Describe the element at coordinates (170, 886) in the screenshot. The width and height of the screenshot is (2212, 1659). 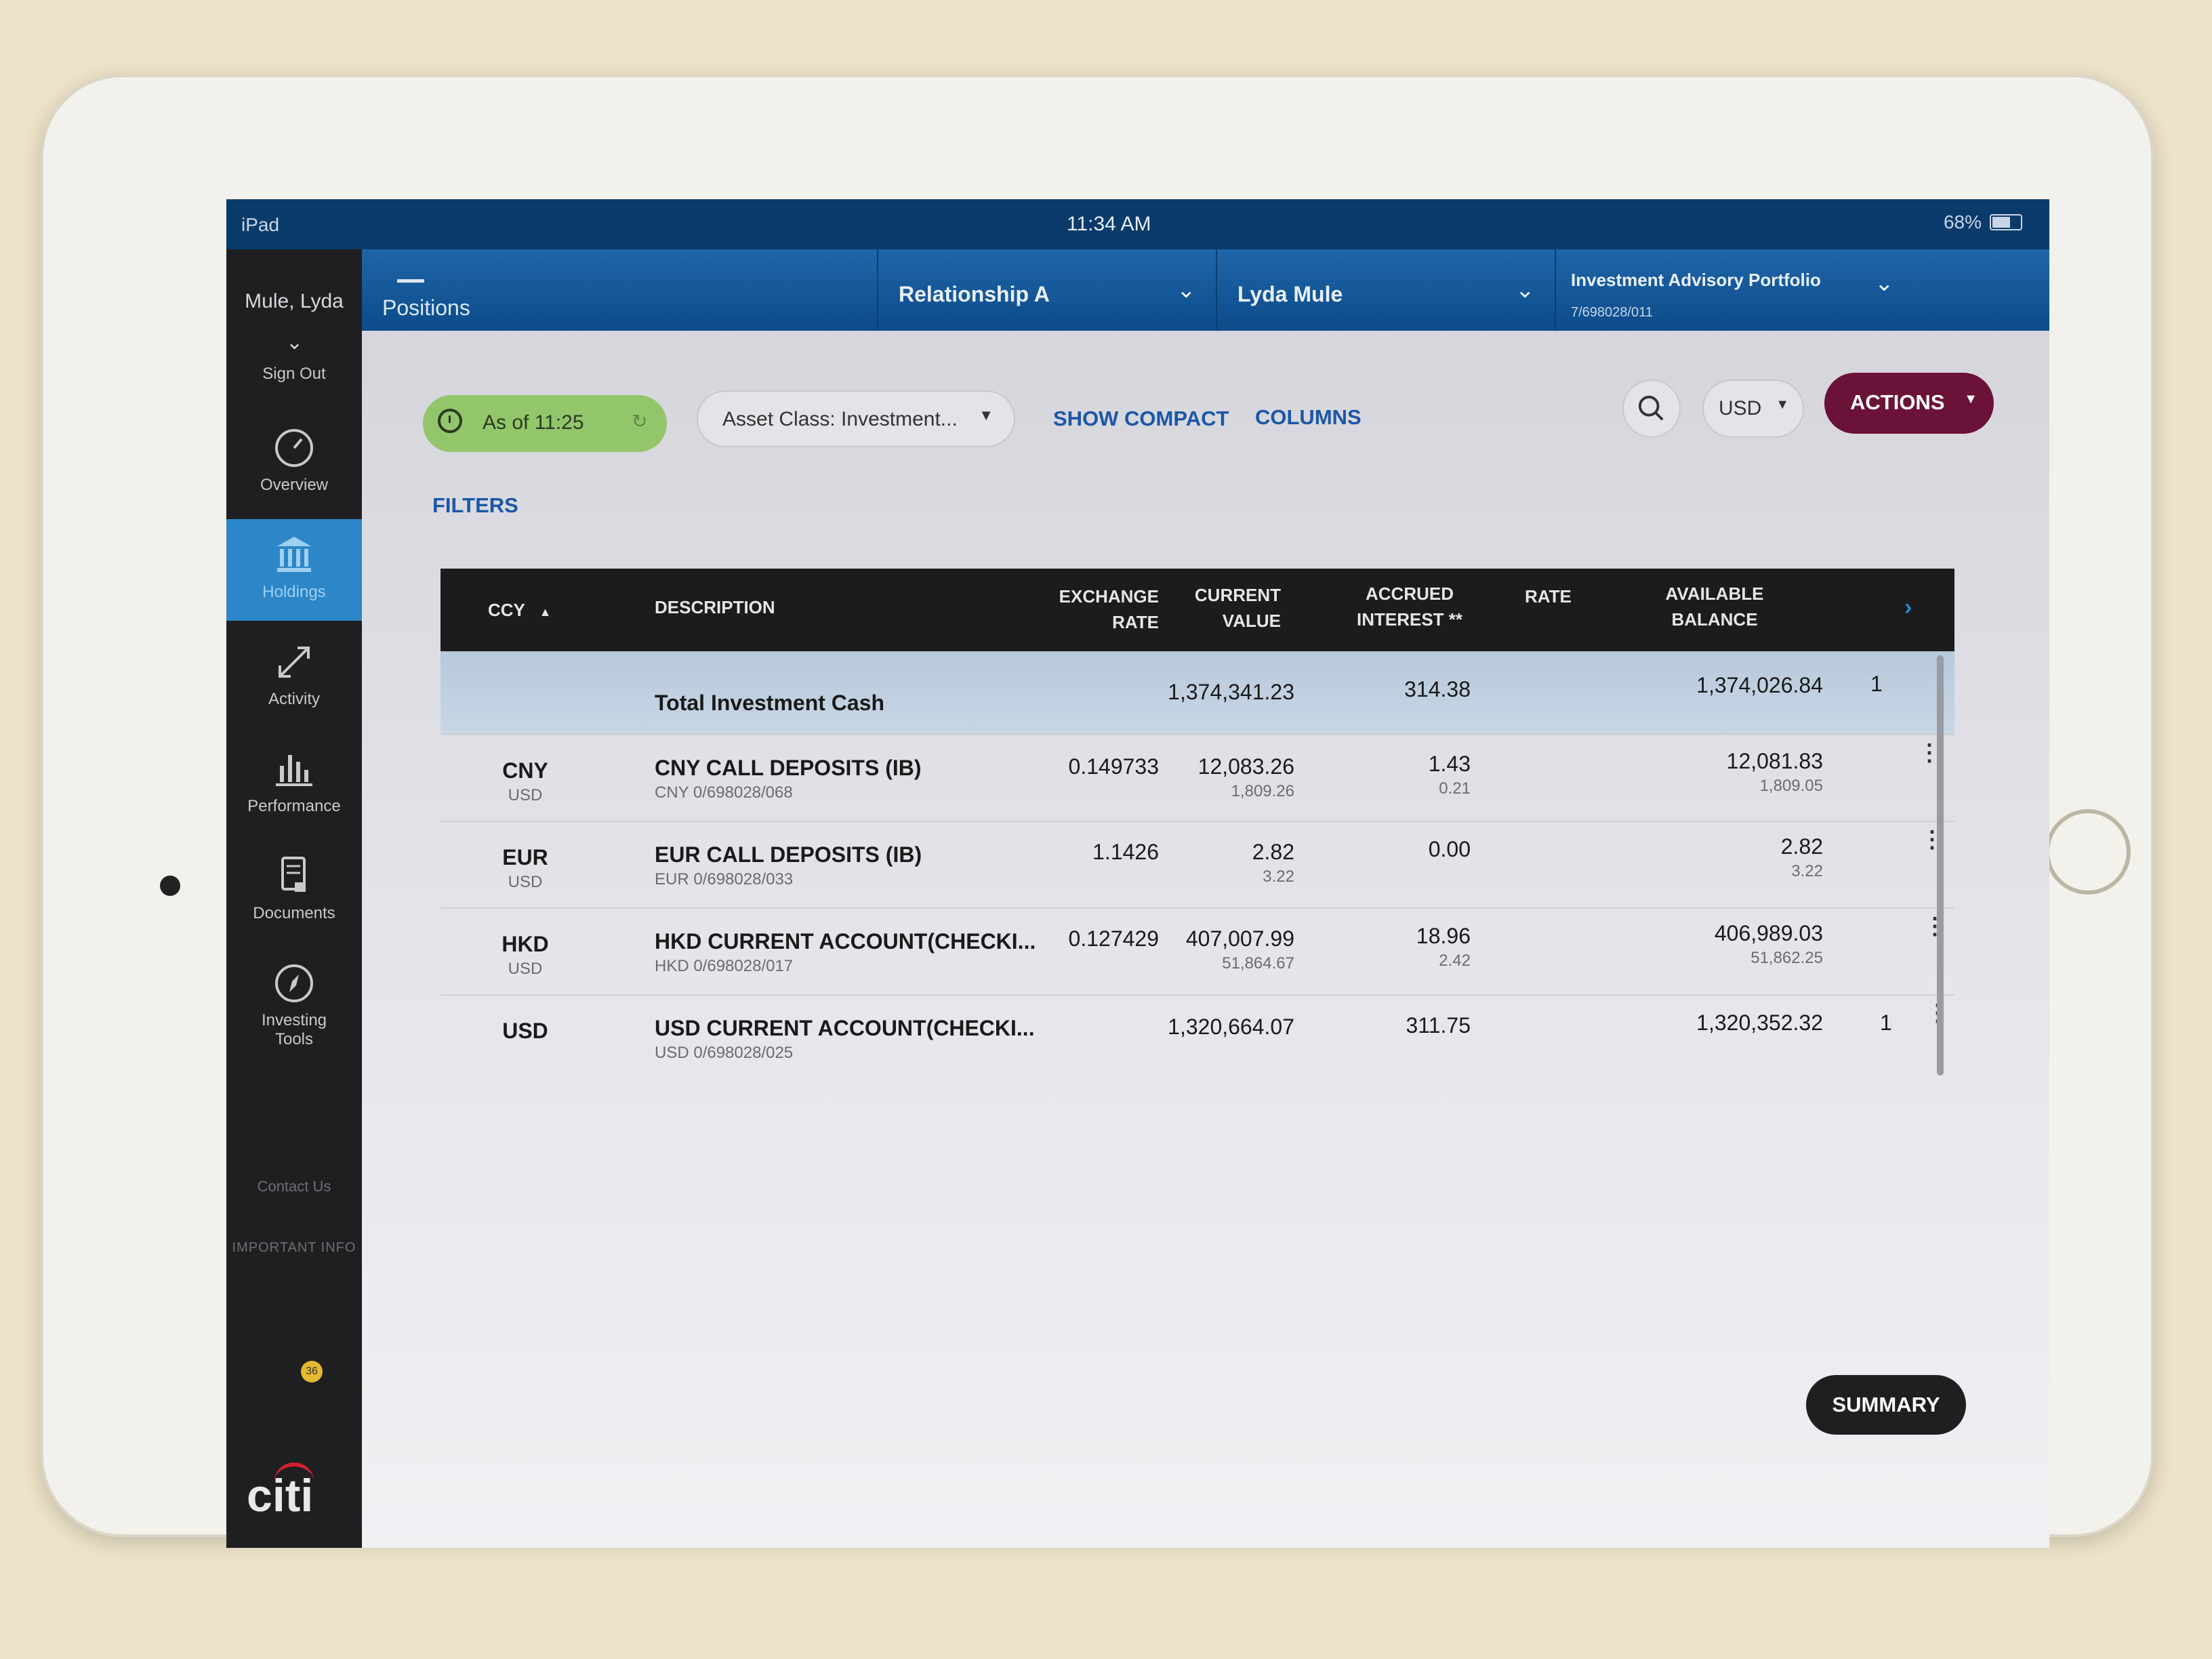
I see `camera` at that location.